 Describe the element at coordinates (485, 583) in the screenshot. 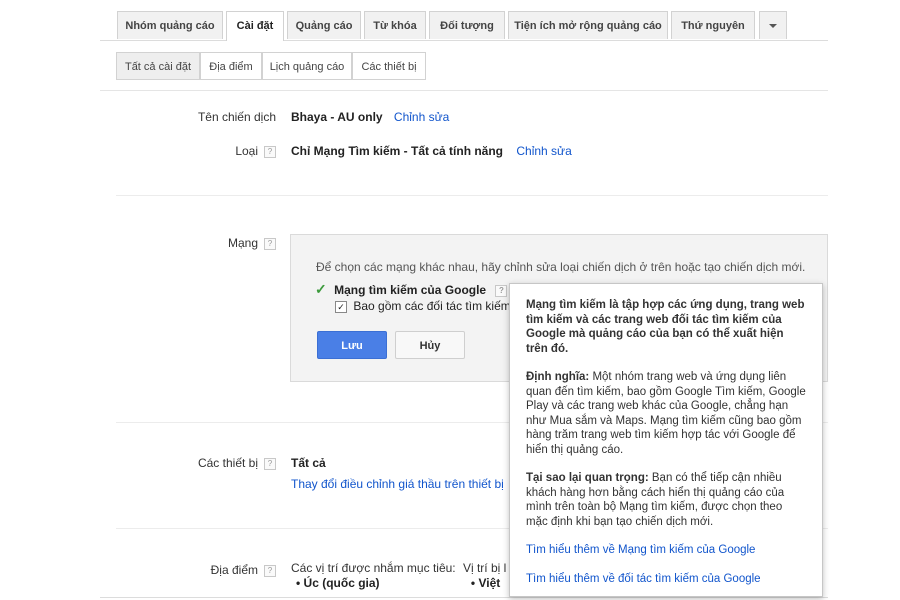

I see `location-item: • Việt` at that location.